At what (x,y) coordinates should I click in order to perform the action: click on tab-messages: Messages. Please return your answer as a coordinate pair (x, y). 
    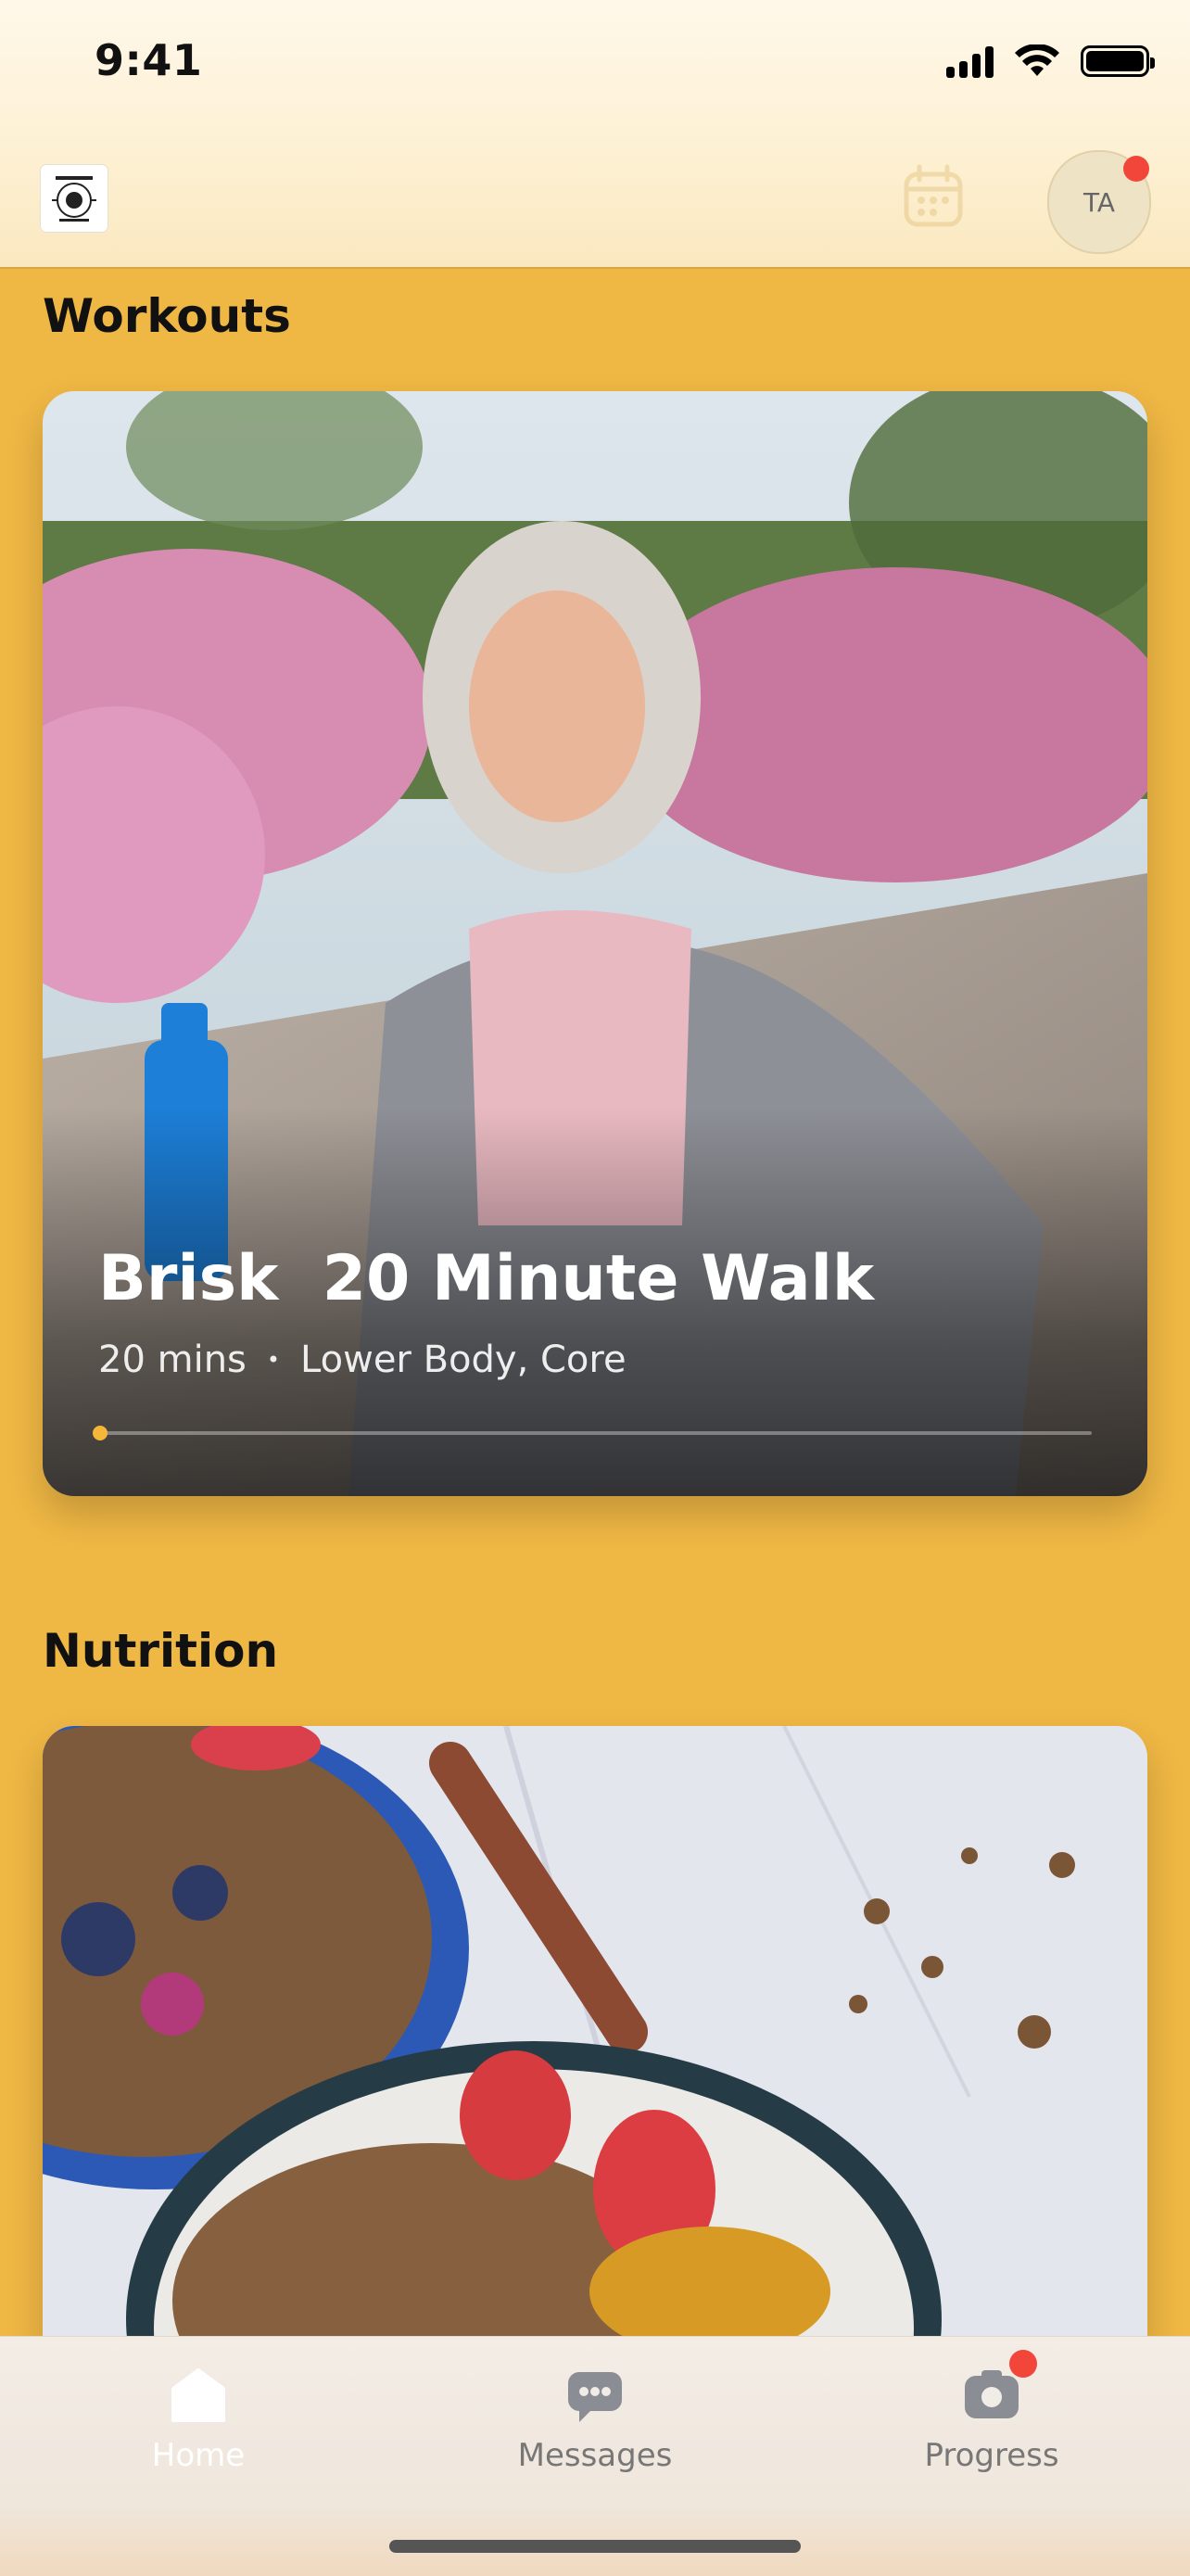
    Looking at the image, I should click on (595, 2420).